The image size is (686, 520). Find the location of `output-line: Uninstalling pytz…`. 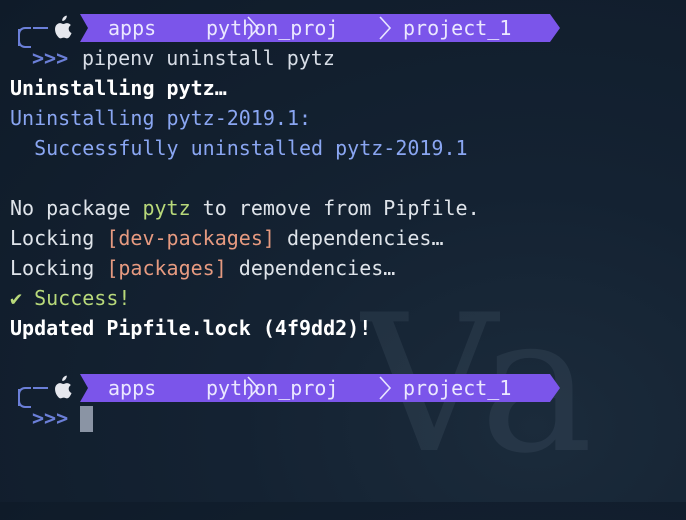

output-line: Uninstalling pytz… is located at coordinates (118, 88).